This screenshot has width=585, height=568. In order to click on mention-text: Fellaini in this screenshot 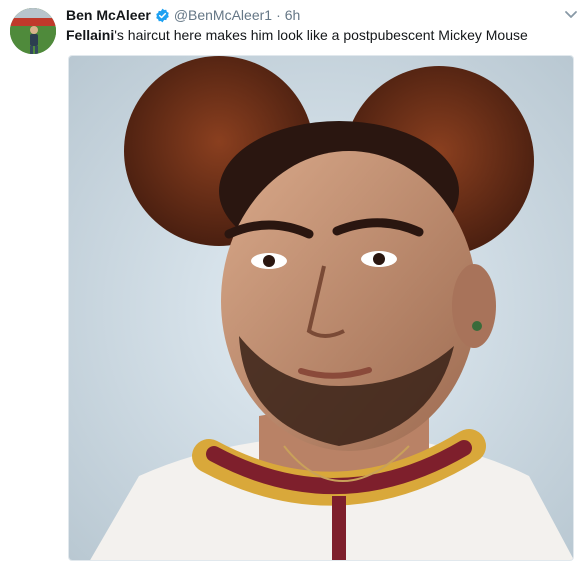, I will do `click(90, 35)`.